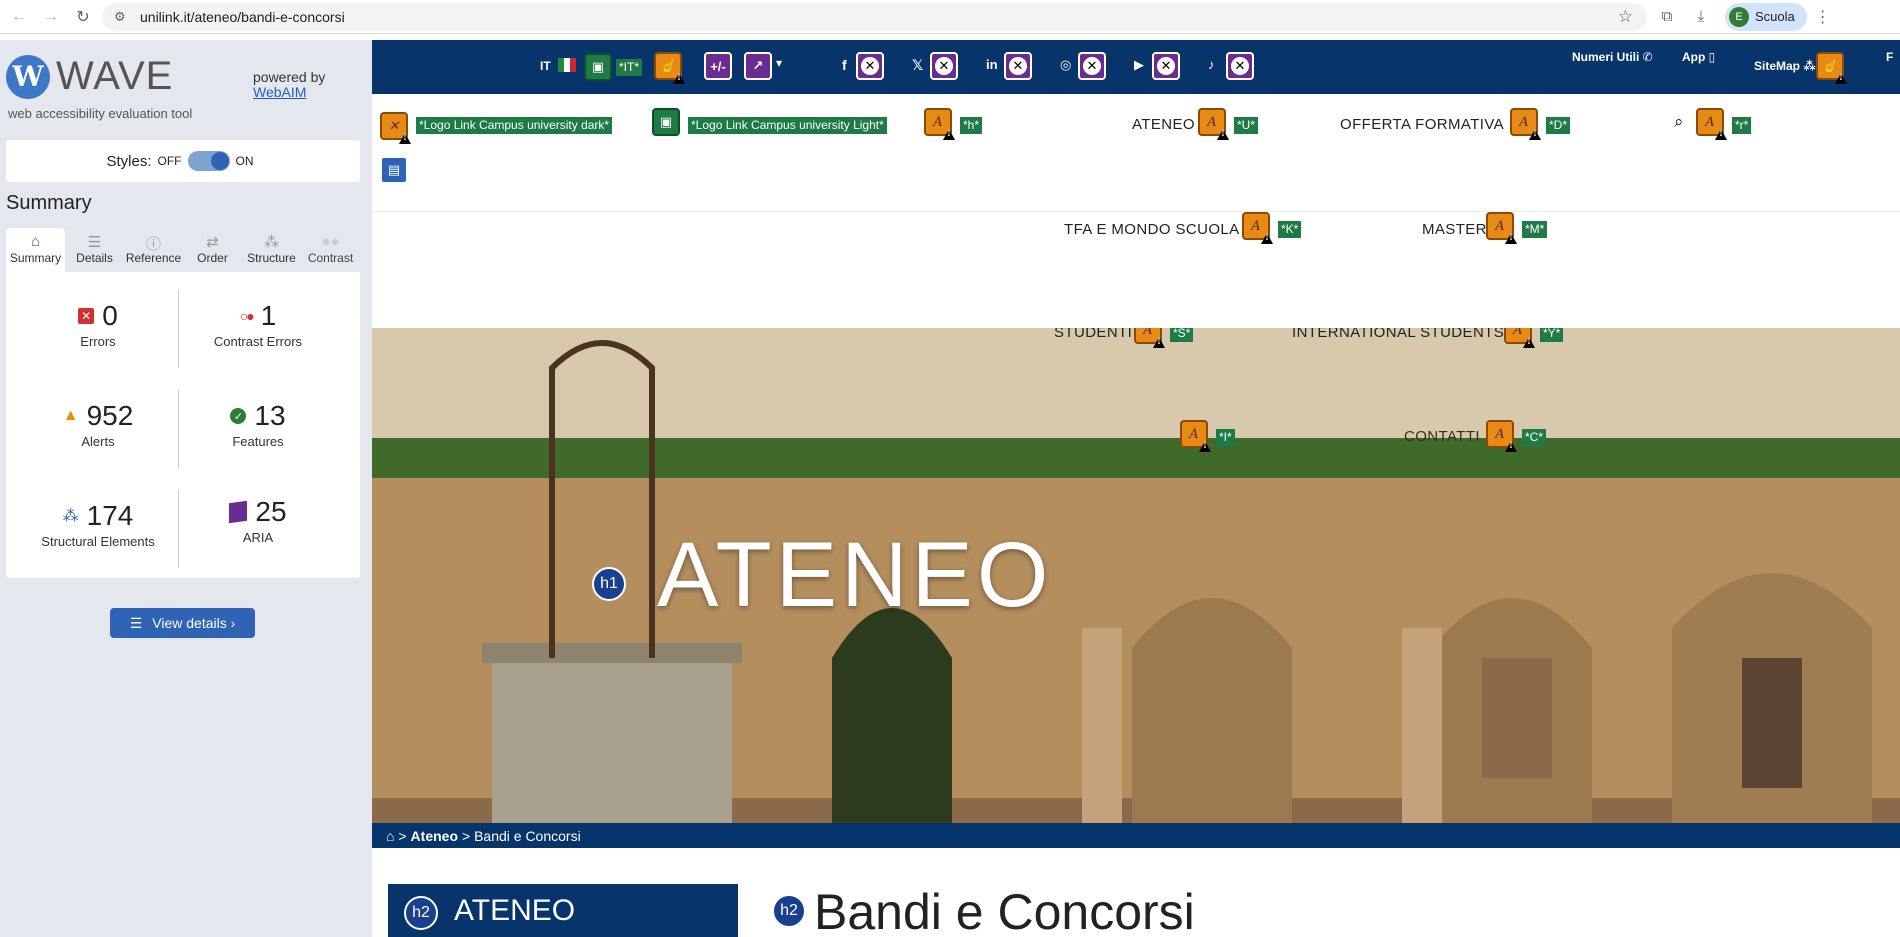  Describe the element at coordinates (258, 324) in the screenshot. I see `stat-contrast-errors: ○● 1 Contrast Errors` at that location.